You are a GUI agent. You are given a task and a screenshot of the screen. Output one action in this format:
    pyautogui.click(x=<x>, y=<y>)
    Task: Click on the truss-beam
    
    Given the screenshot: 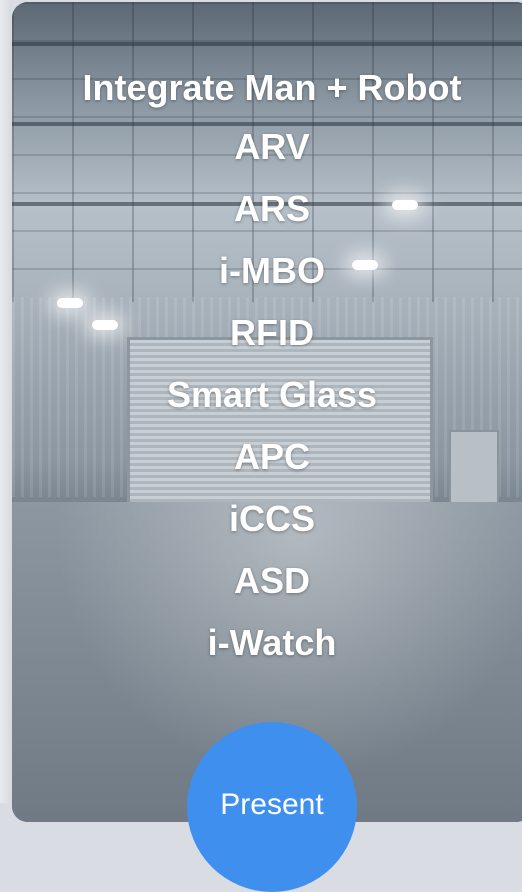 What is the action you would take?
    pyautogui.click(x=267, y=44)
    